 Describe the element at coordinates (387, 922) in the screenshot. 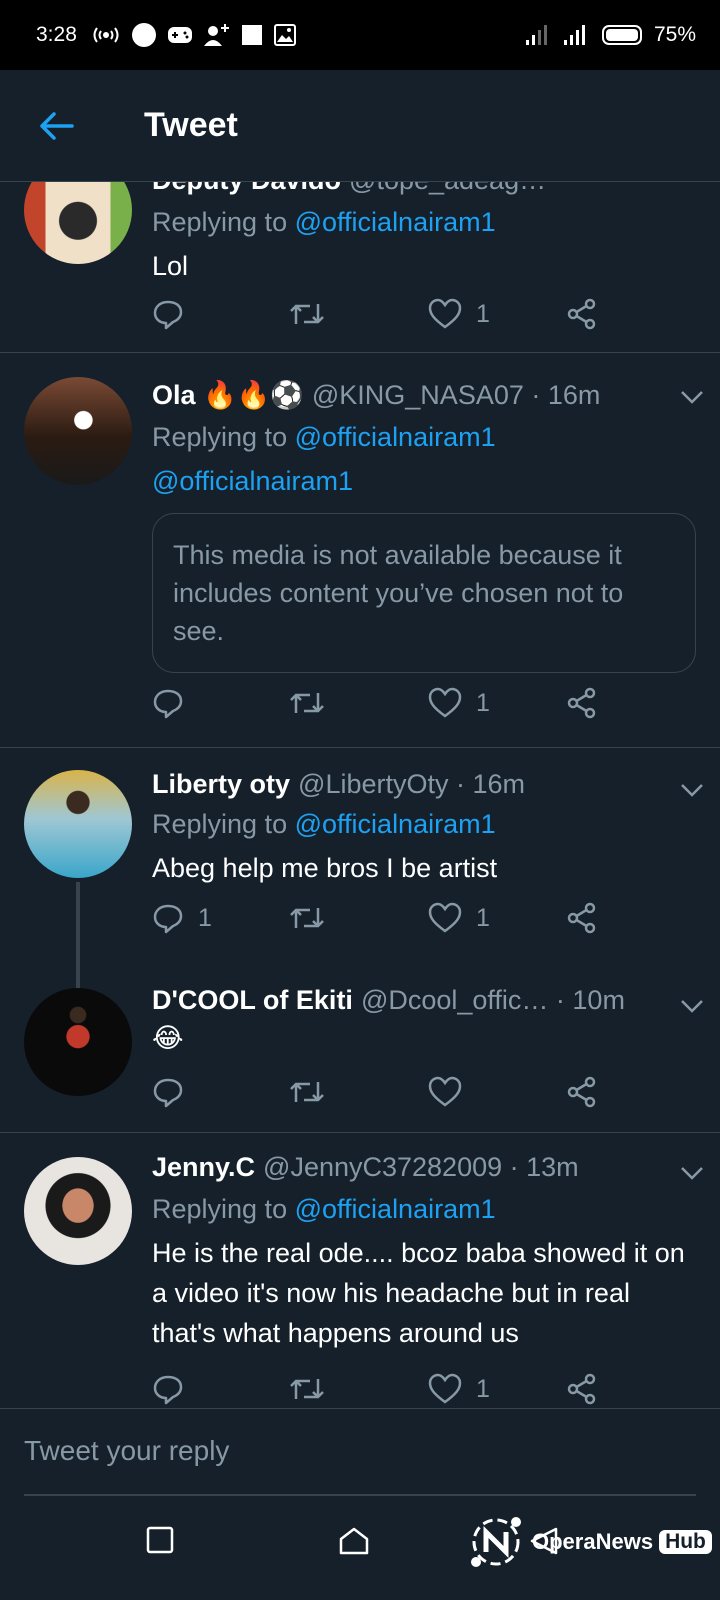

I see `tweet-actions: 1 1` at that location.